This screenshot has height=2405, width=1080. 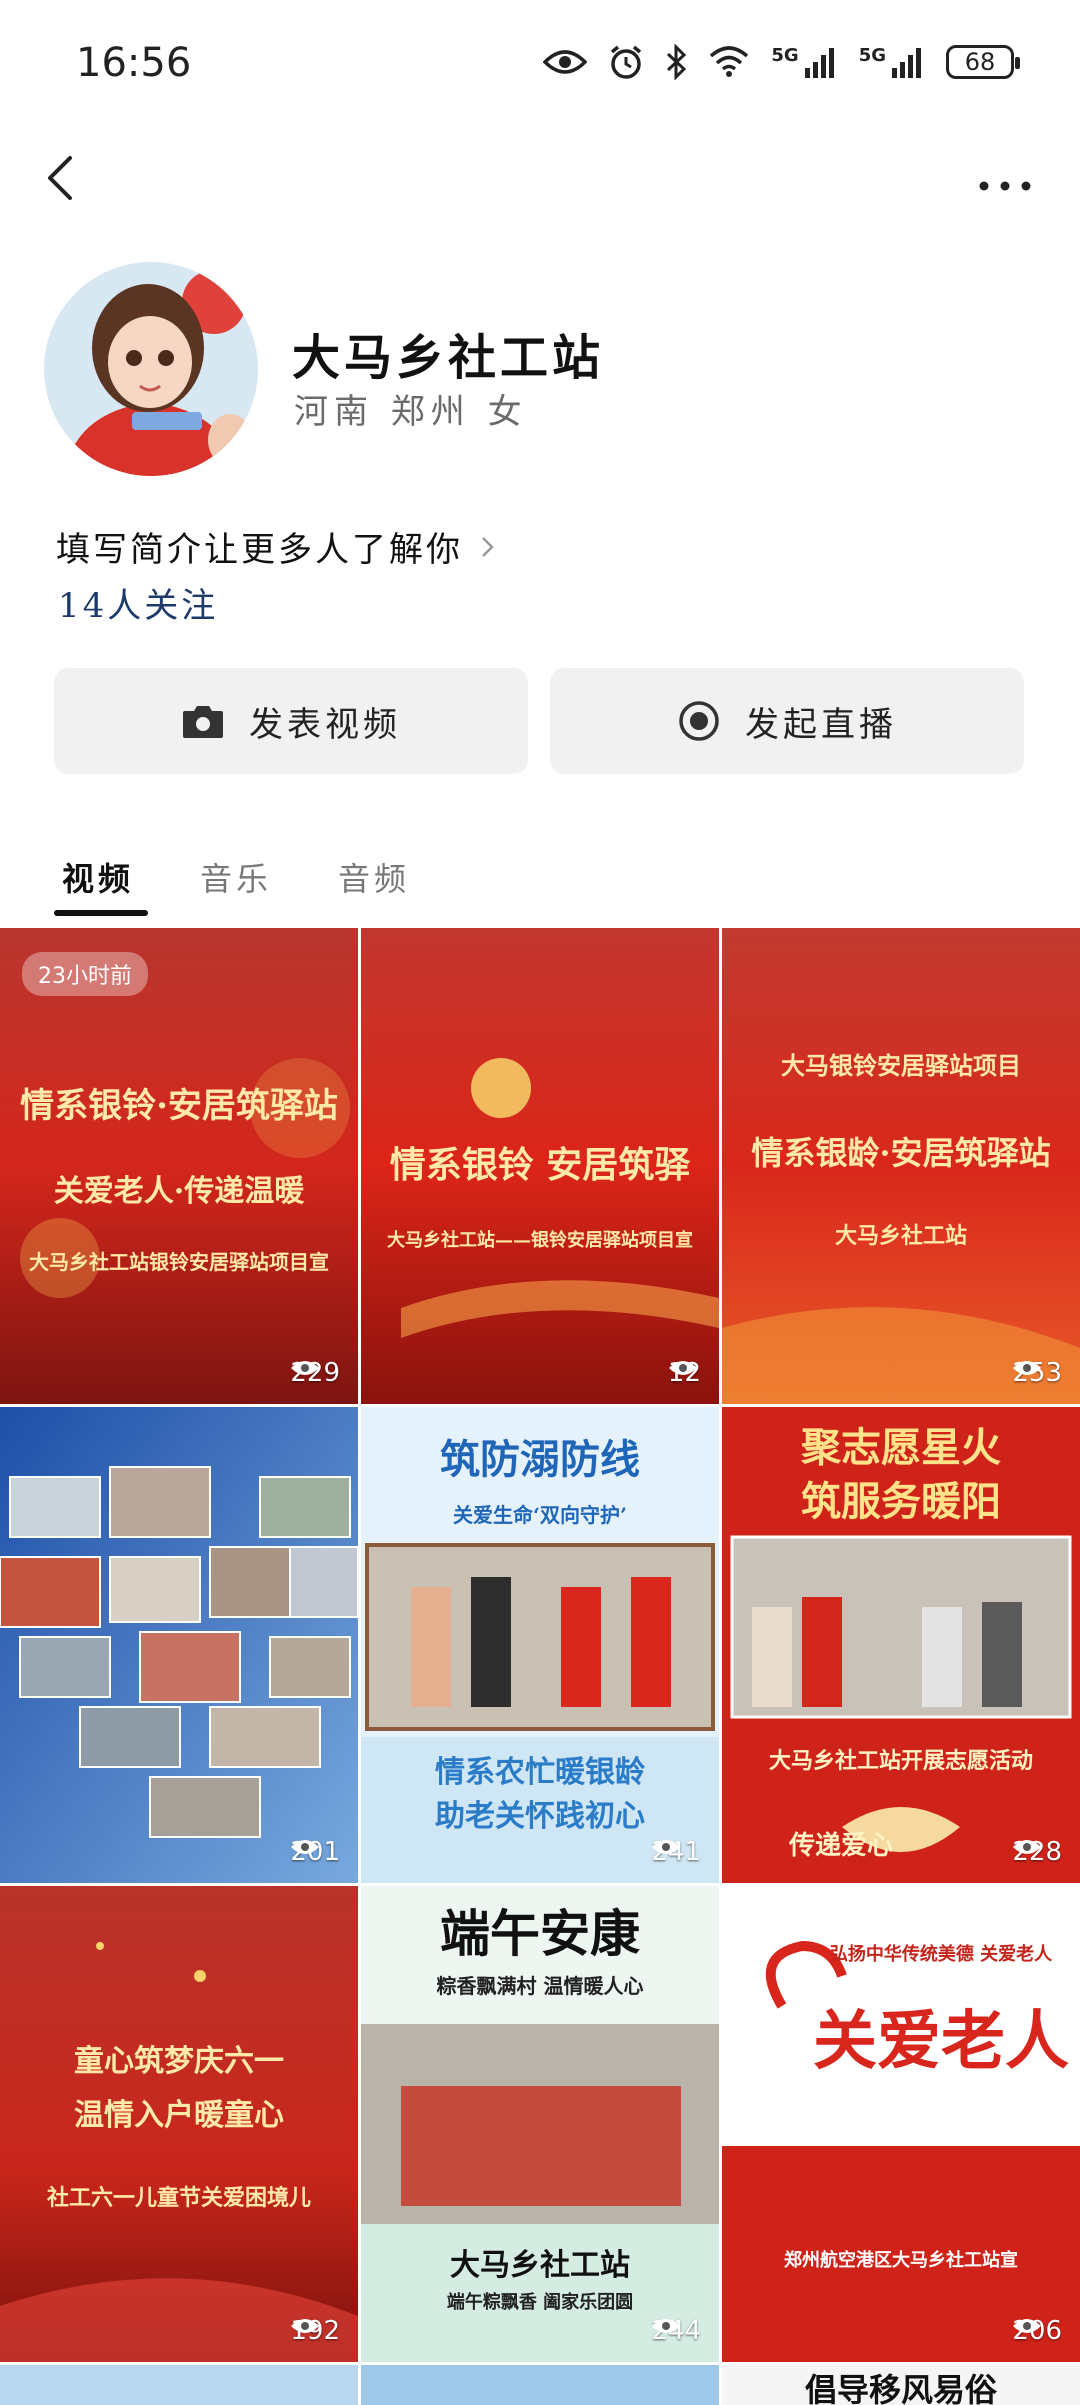 I want to click on video-title-line: 粽香飘满村 温情暖人心, so click(x=540, y=1986).